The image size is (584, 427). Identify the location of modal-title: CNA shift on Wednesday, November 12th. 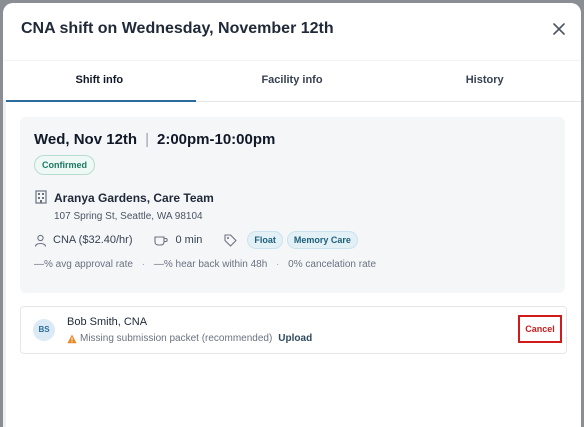
(177, 28).